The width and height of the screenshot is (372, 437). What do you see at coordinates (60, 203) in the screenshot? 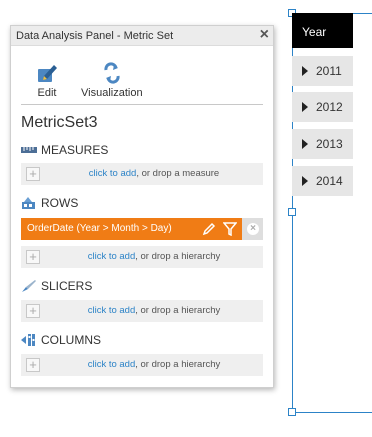
I see `section-label: ROWS` at bounding box center [60, 203].